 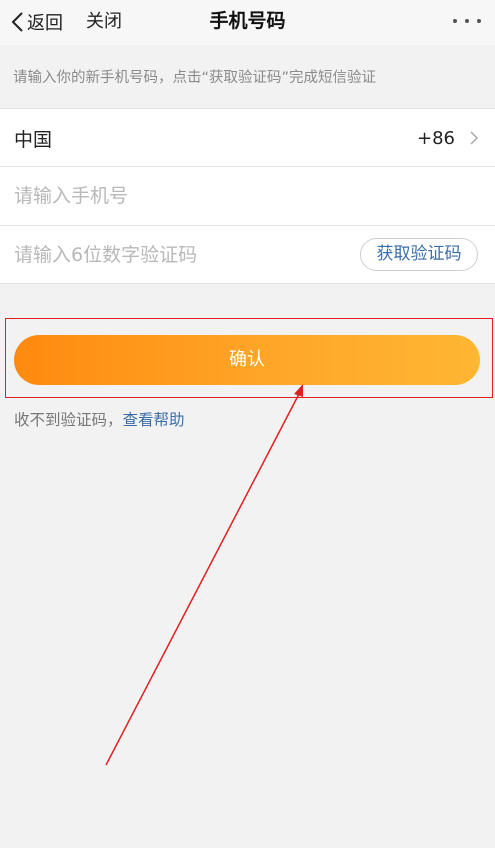 What do you see at coordinates (247, 138) in the screenshot?
I see `country-selector: 中国 +86` at bounding box center [247, 138].